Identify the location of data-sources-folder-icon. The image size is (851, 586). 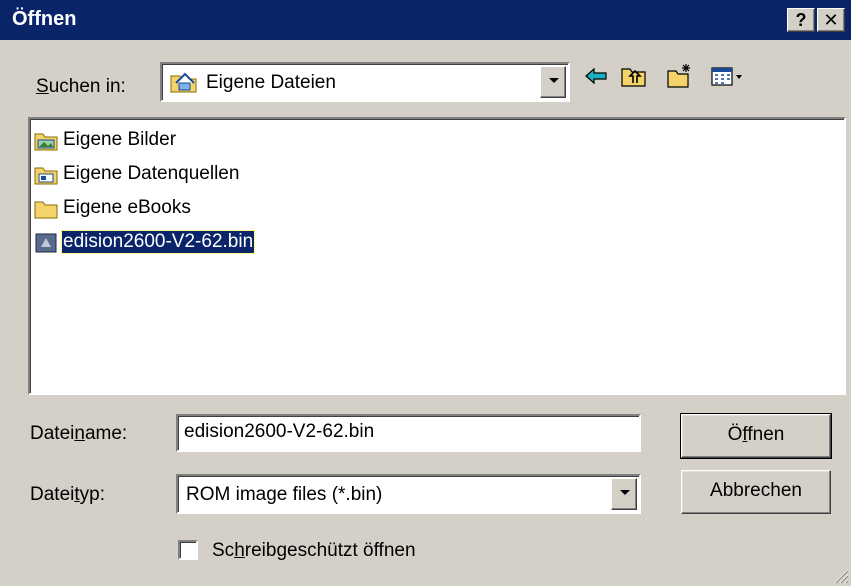
(46, 176).